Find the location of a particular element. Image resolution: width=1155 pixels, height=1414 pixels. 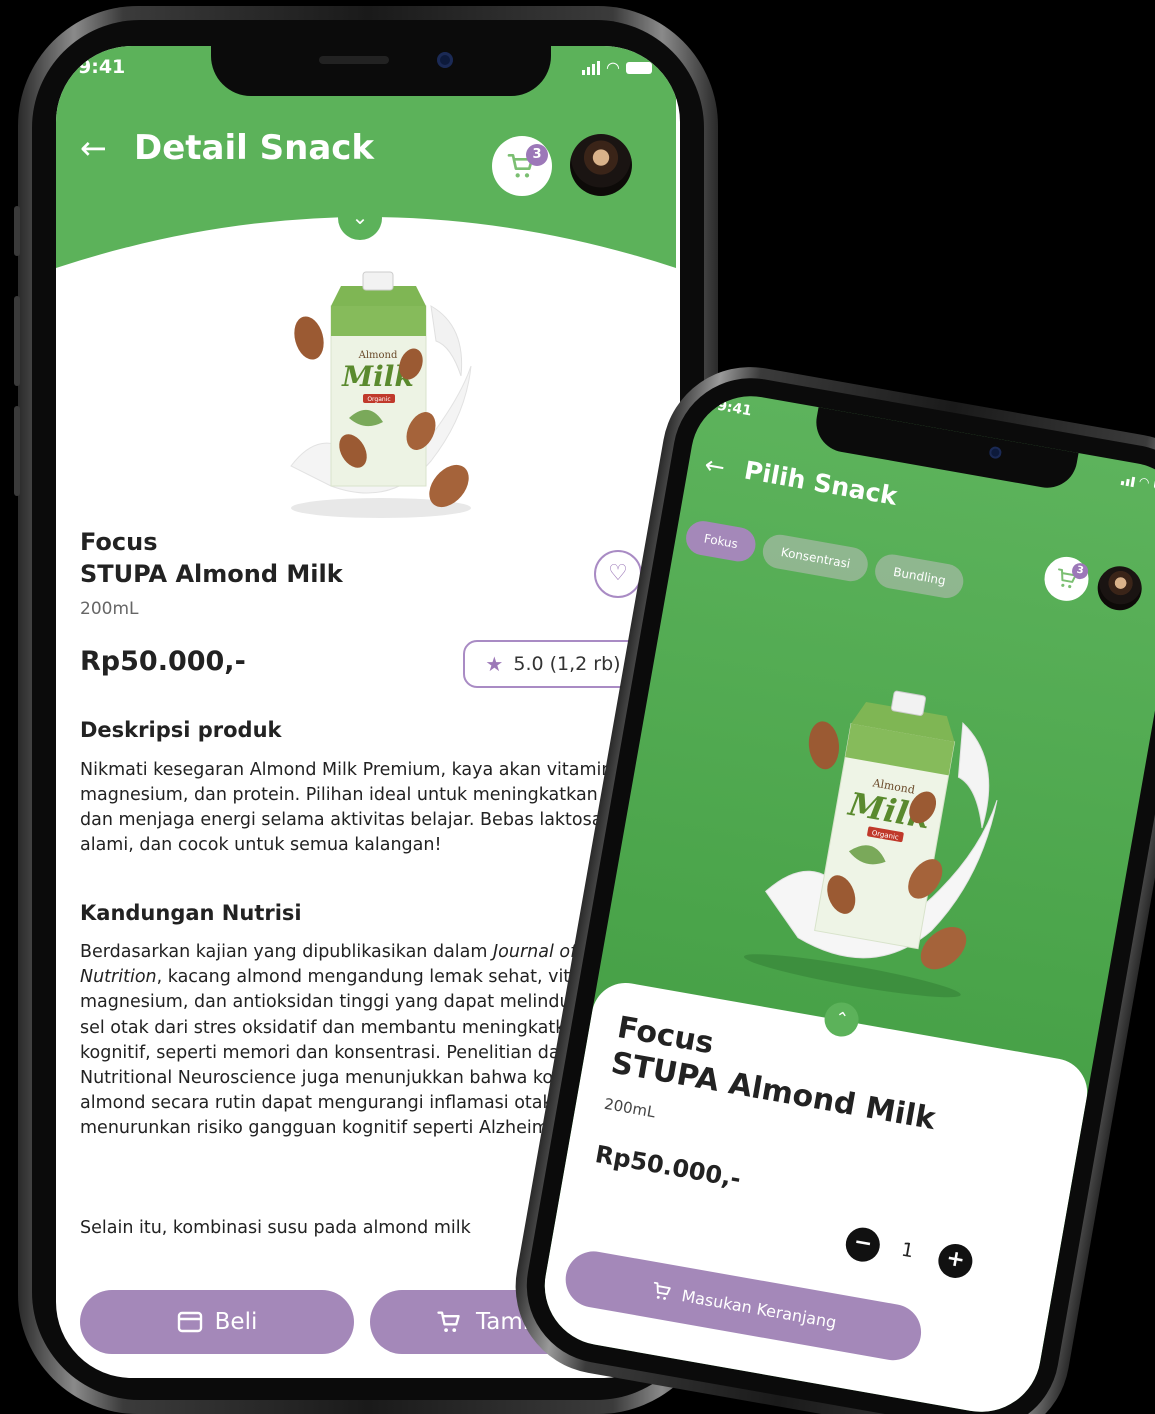

rating-value: 5.0 (1,2 rb) is located at coordinates (567, 664).